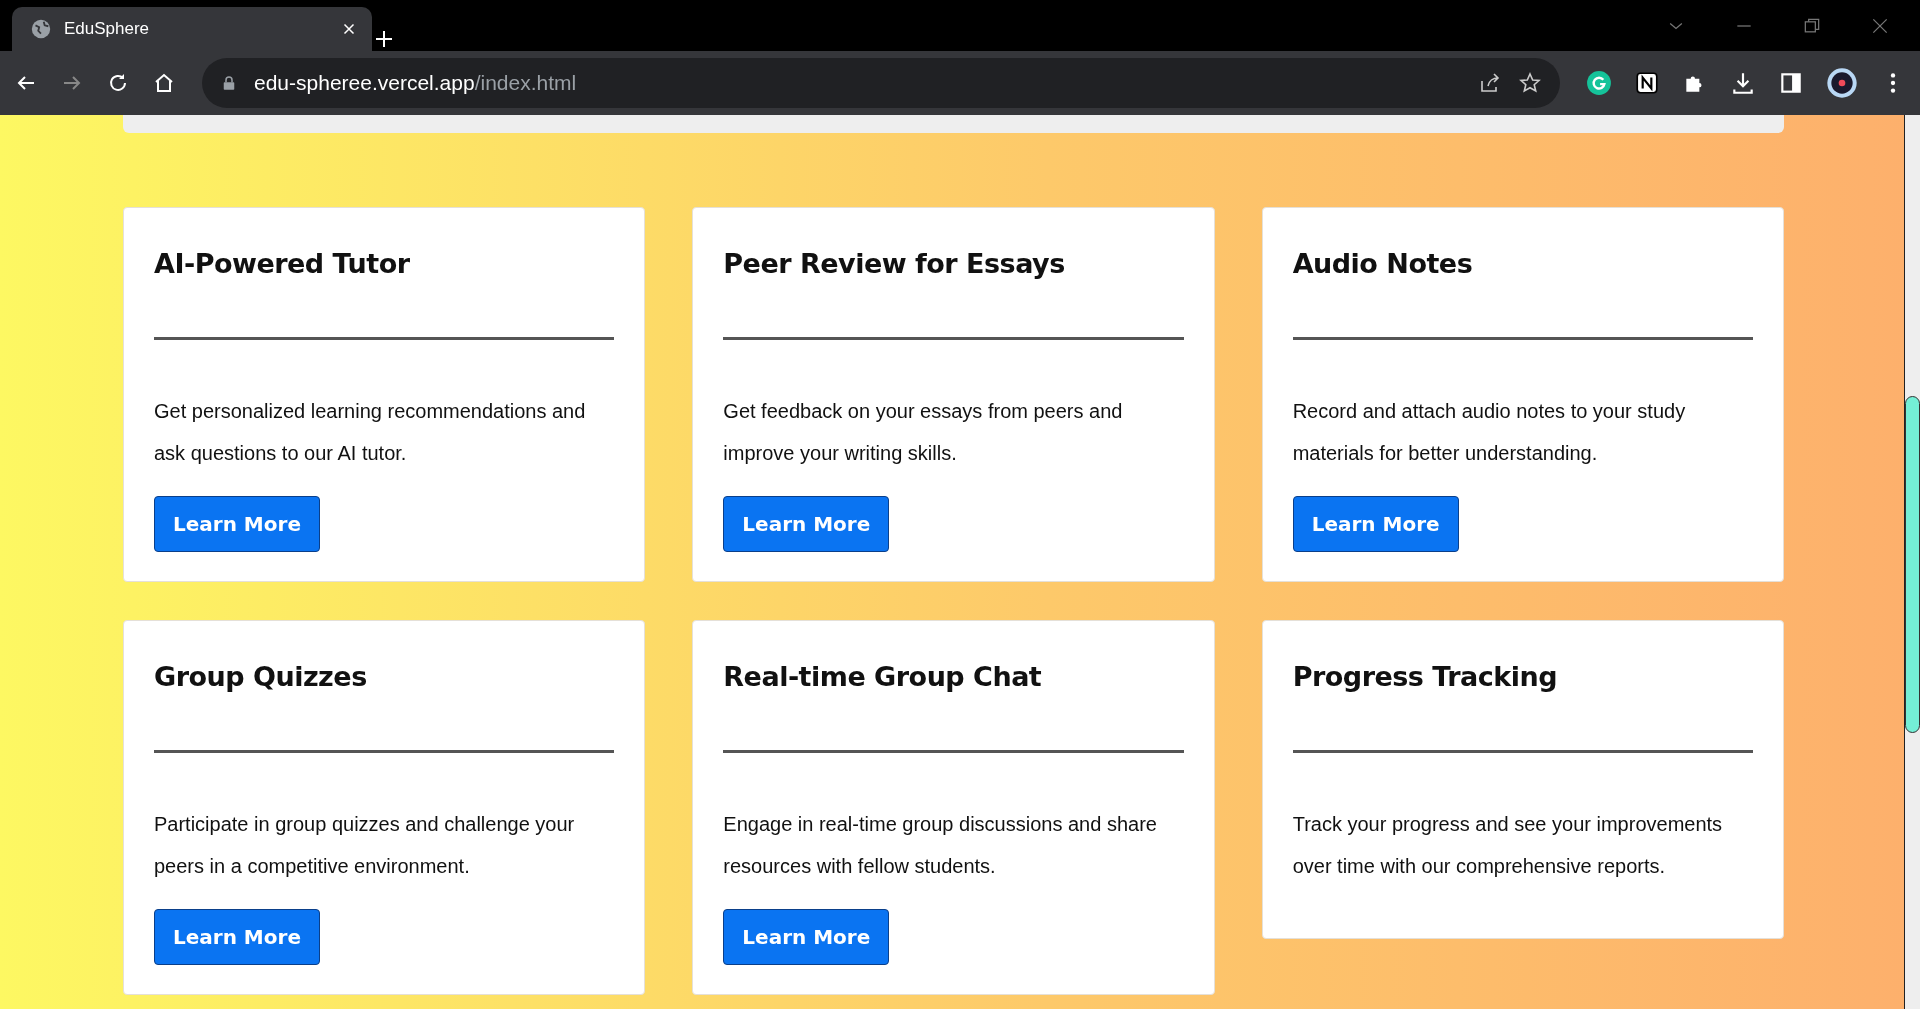 This screenshot has height=1009, width=1920. I want to click on avatar-icon, so click(1842, 83).